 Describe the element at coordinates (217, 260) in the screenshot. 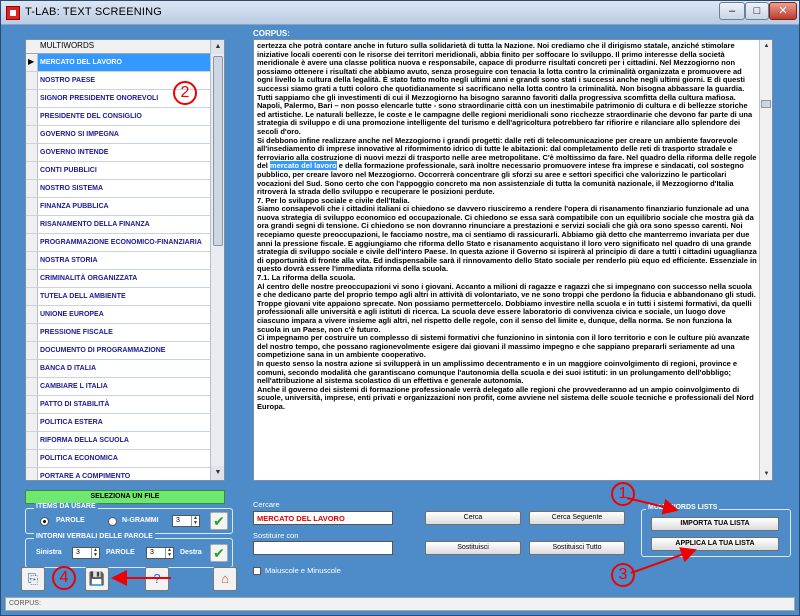

I see `multiwords-scrollbar: ▲ ▼` at that location.